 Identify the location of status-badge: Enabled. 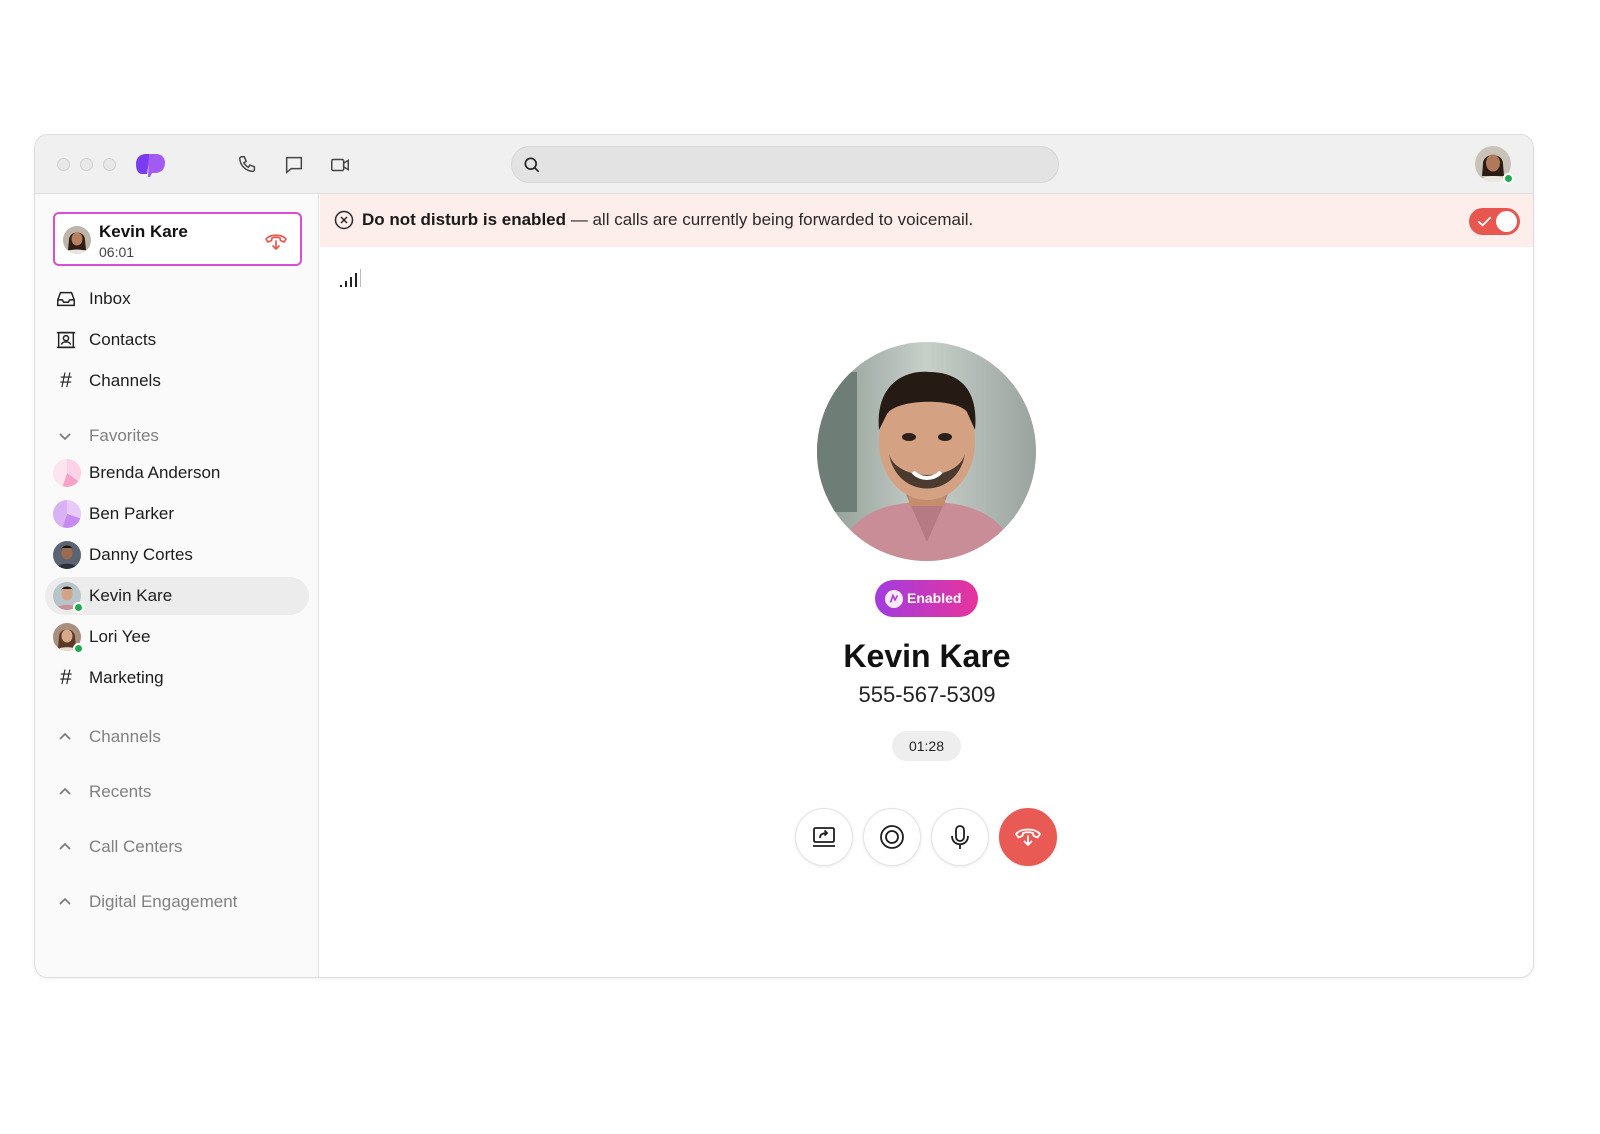
(926, 598).